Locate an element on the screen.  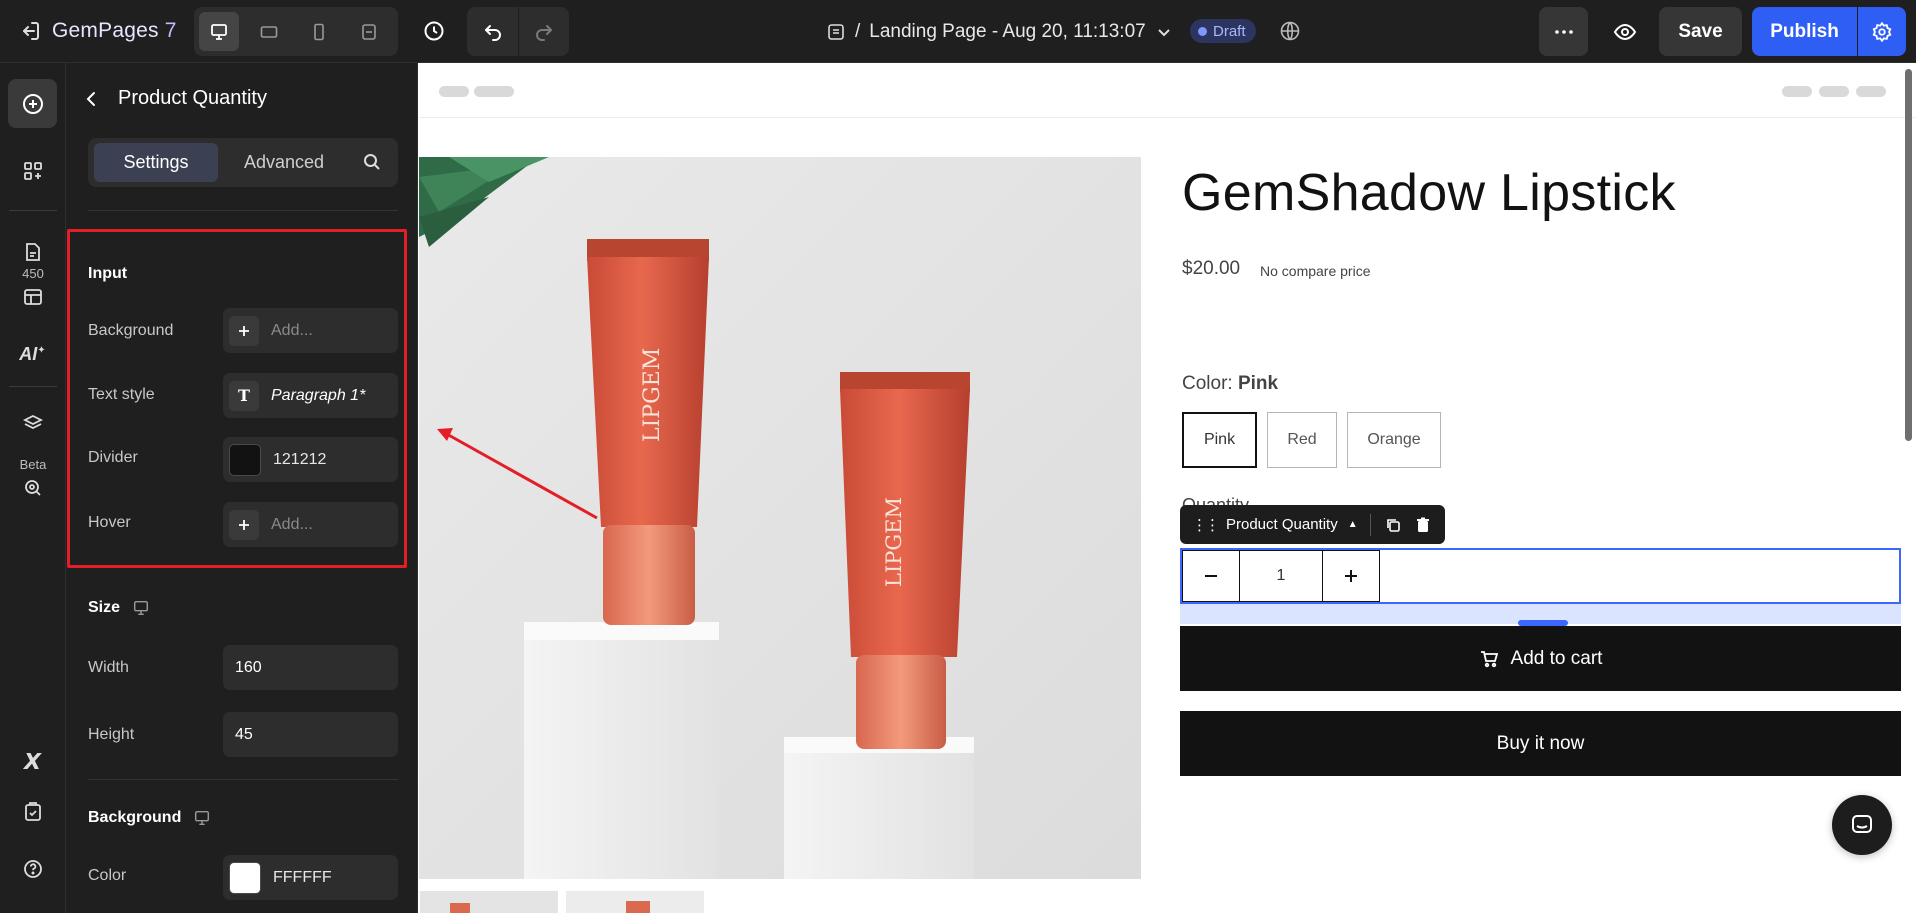
custom-width-button is located at coordinates (369, 31).